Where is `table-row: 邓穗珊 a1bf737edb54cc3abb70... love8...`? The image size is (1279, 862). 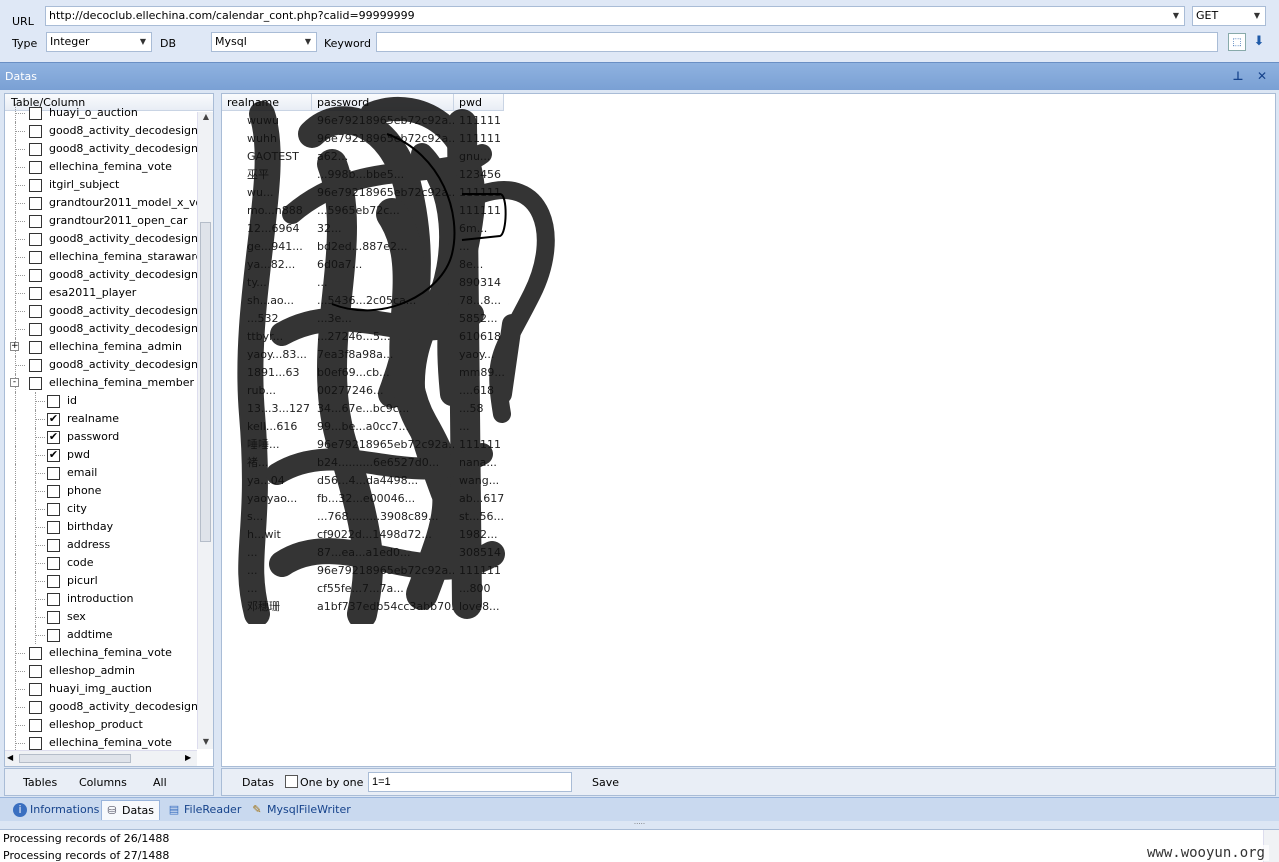 table-row: 邓穗珊 a1bf737edb54cc3abb70... love8... is located at coordinates (363, 607).